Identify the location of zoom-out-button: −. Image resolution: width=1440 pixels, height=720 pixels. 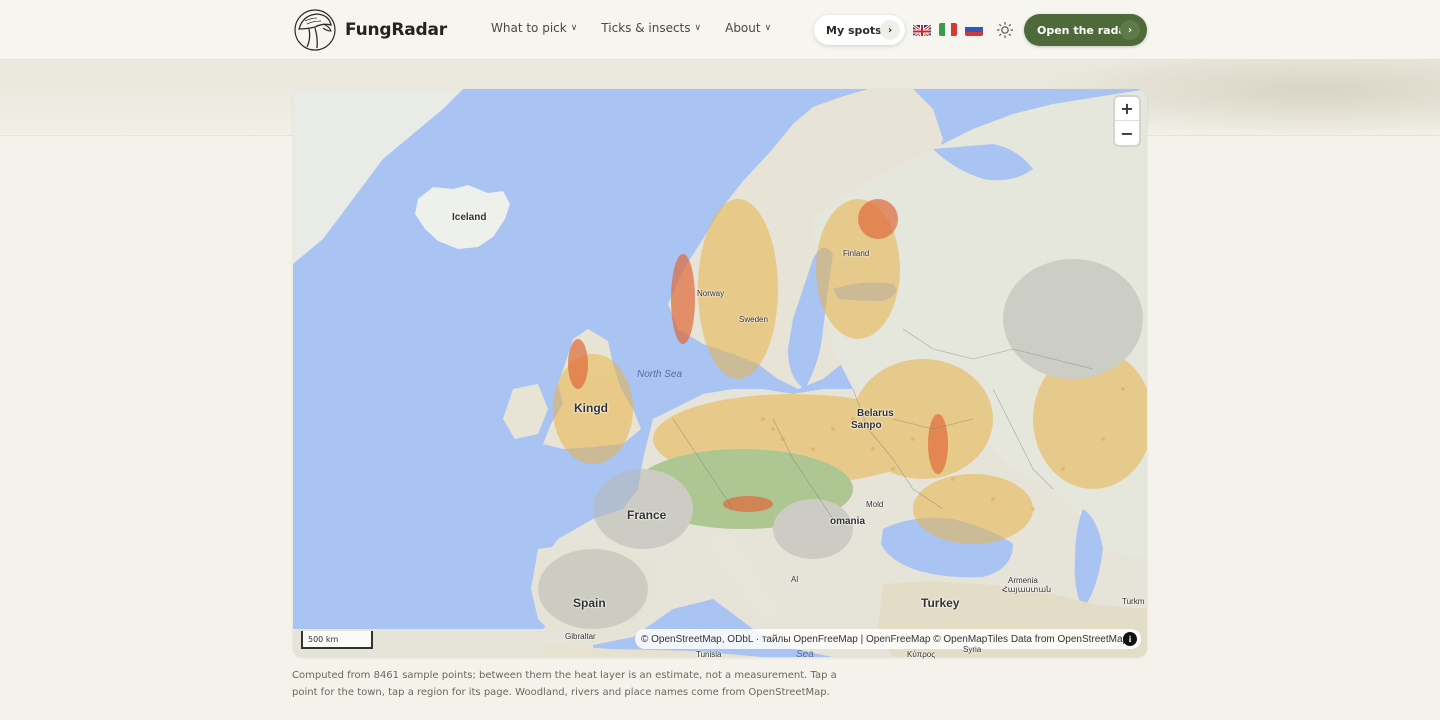
(1127, 133).